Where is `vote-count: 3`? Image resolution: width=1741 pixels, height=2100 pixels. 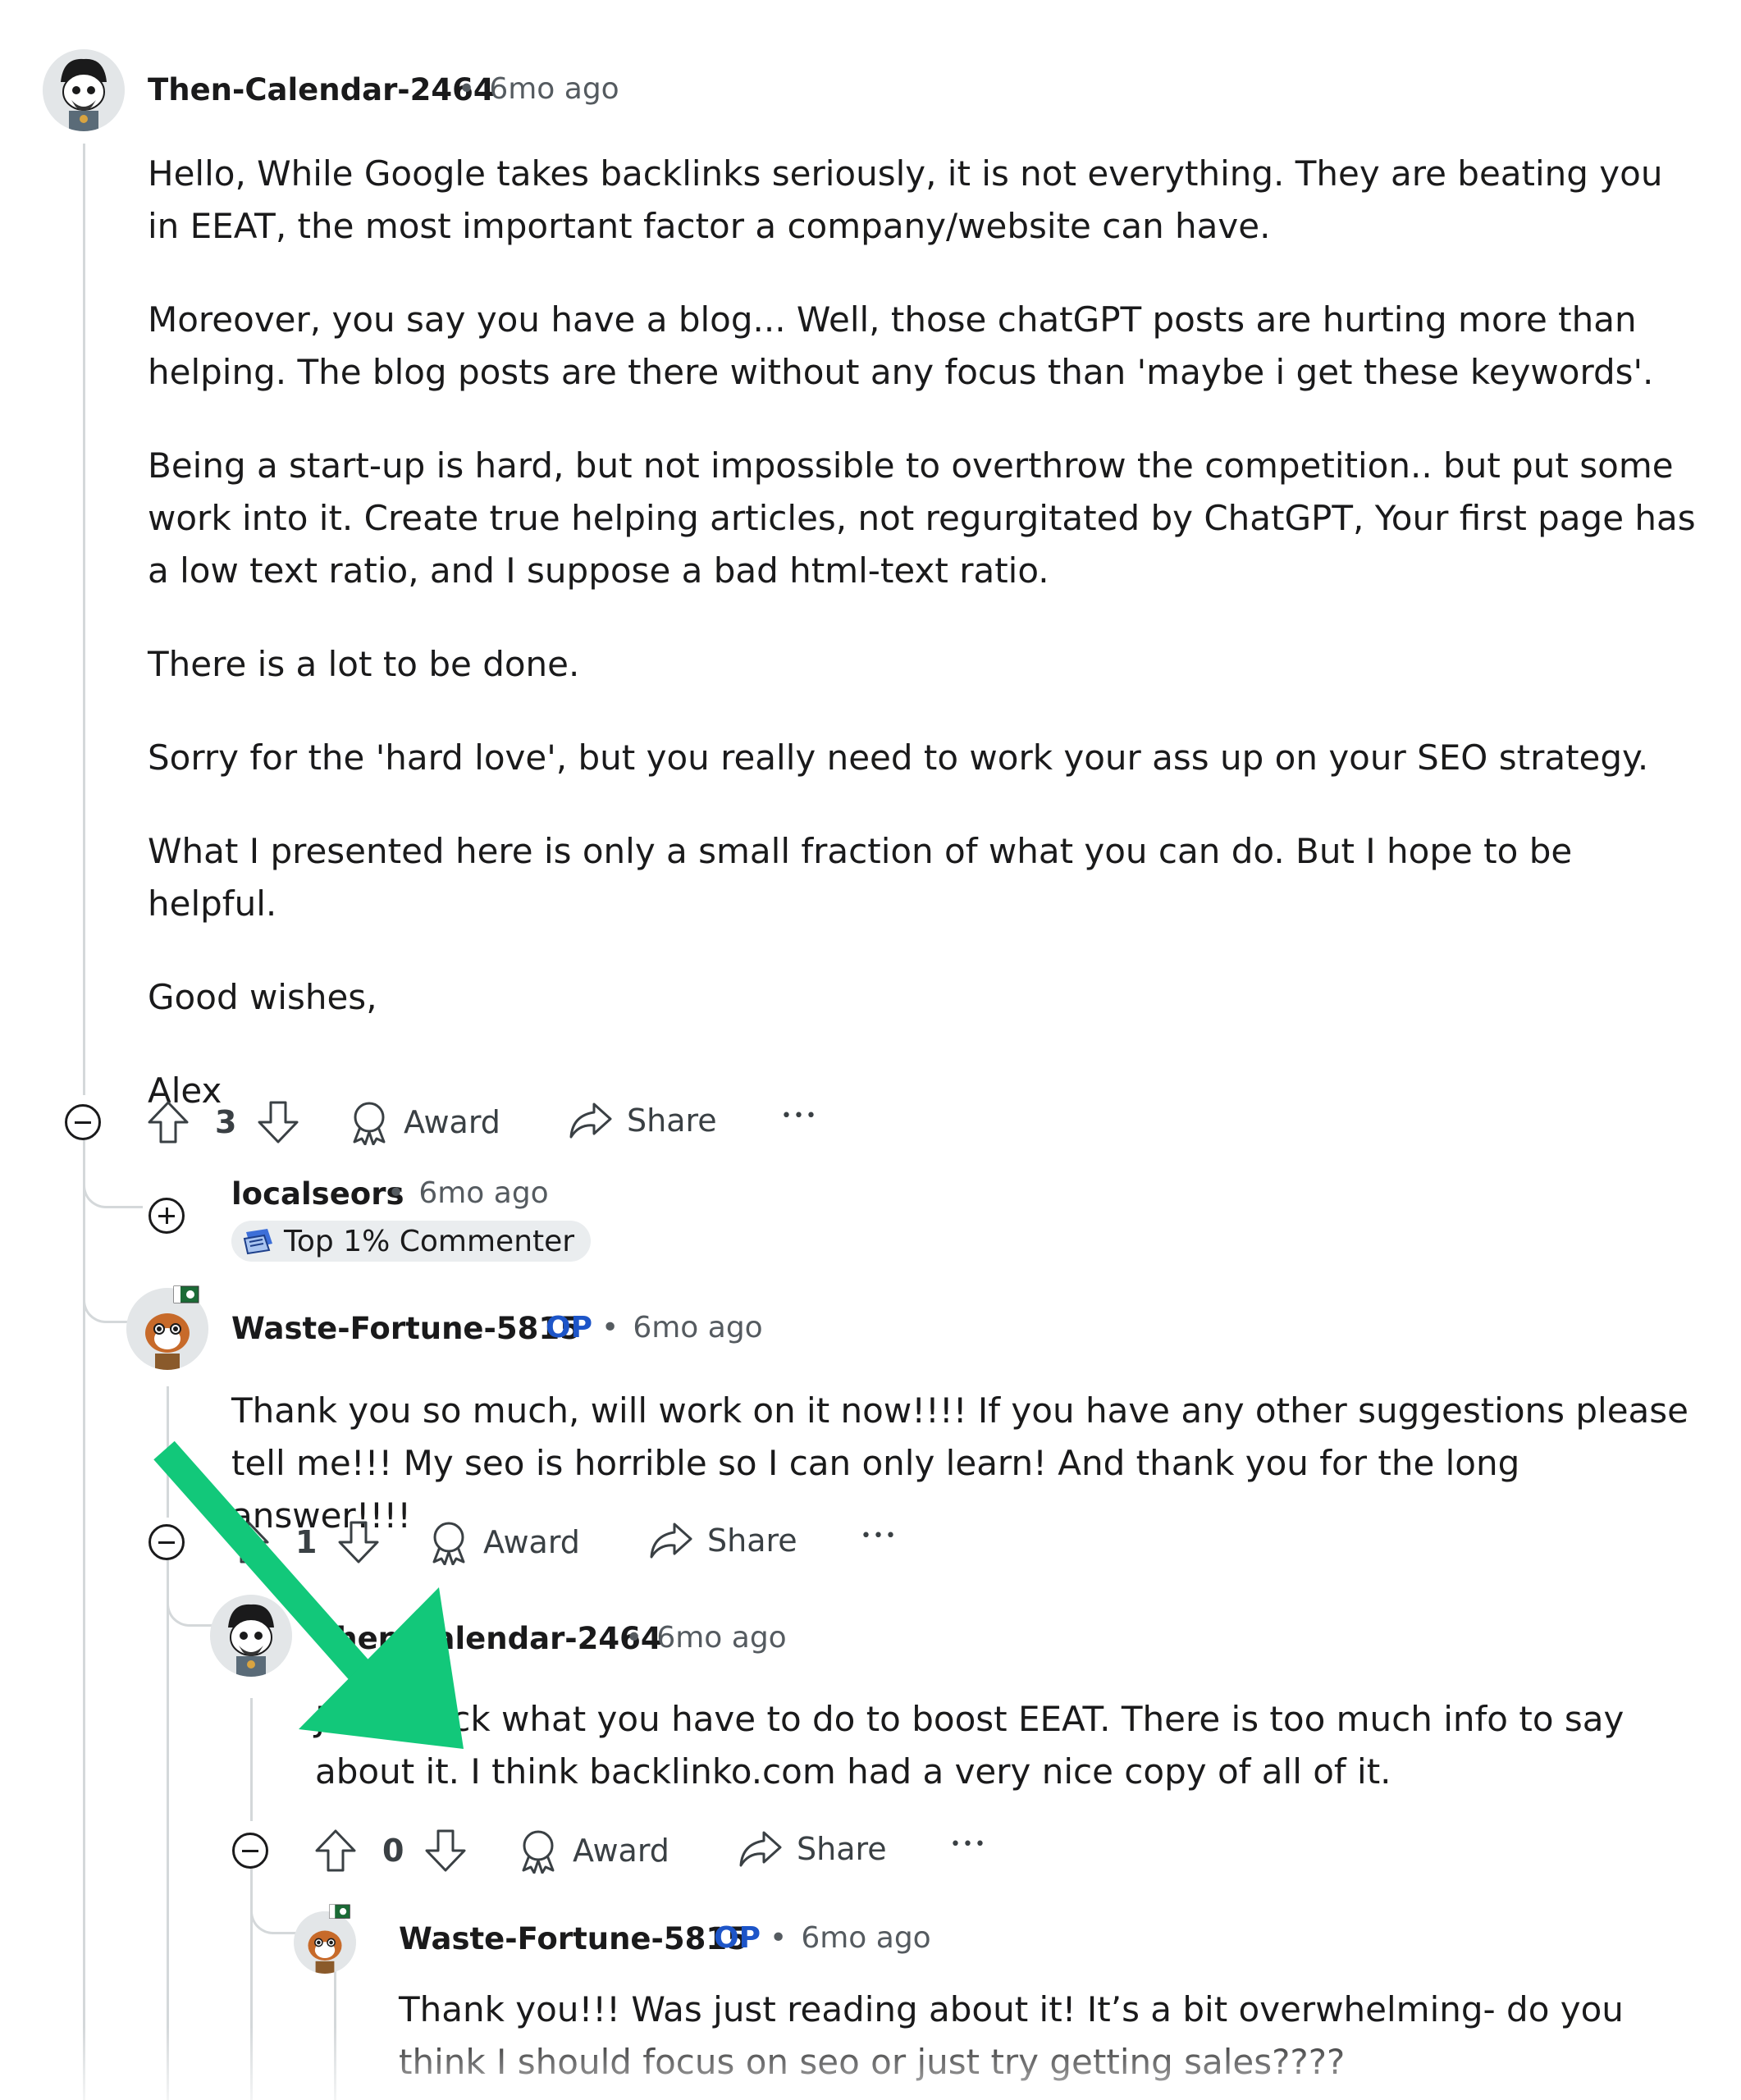 vote-count: 3 is located at coordinates (226, 1122).